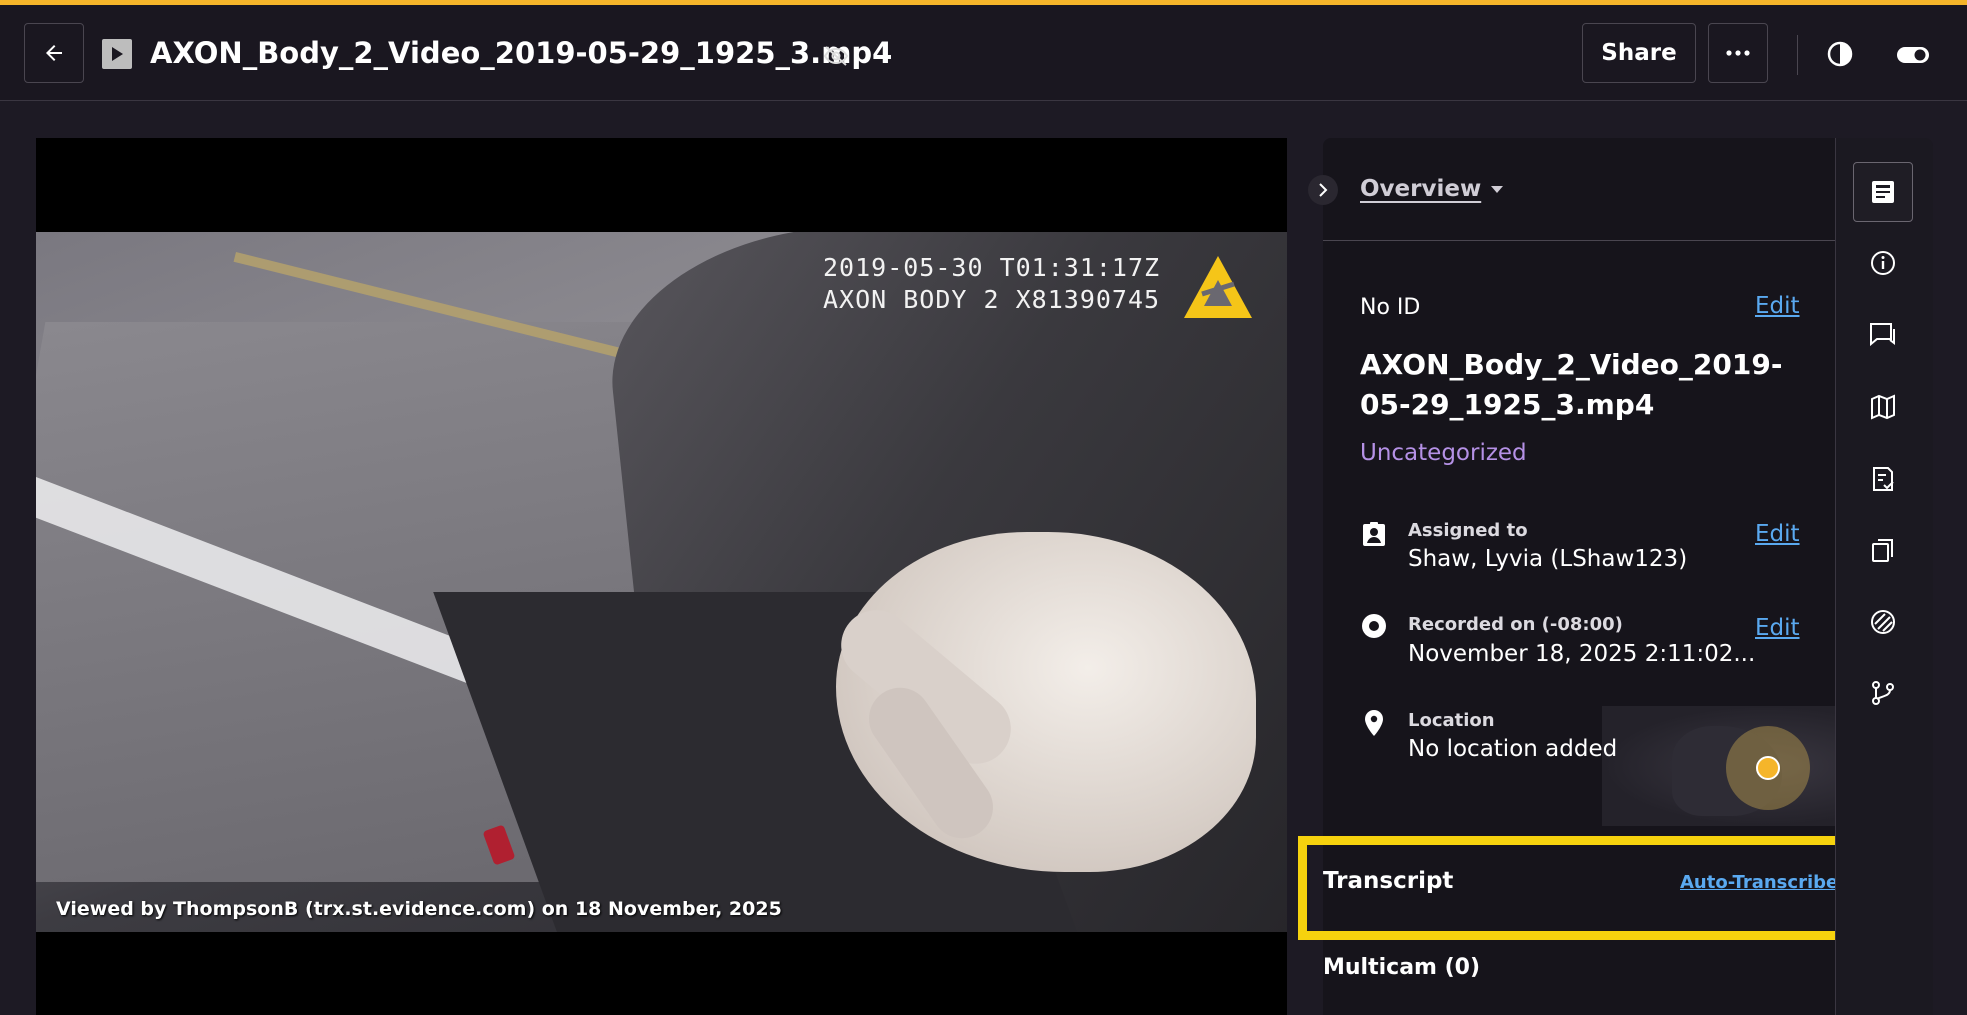  What do you see at coordinates (1374, 536) in the screenshot?
I see `assigned-badge-icon` at bounding box center [1374, 536].